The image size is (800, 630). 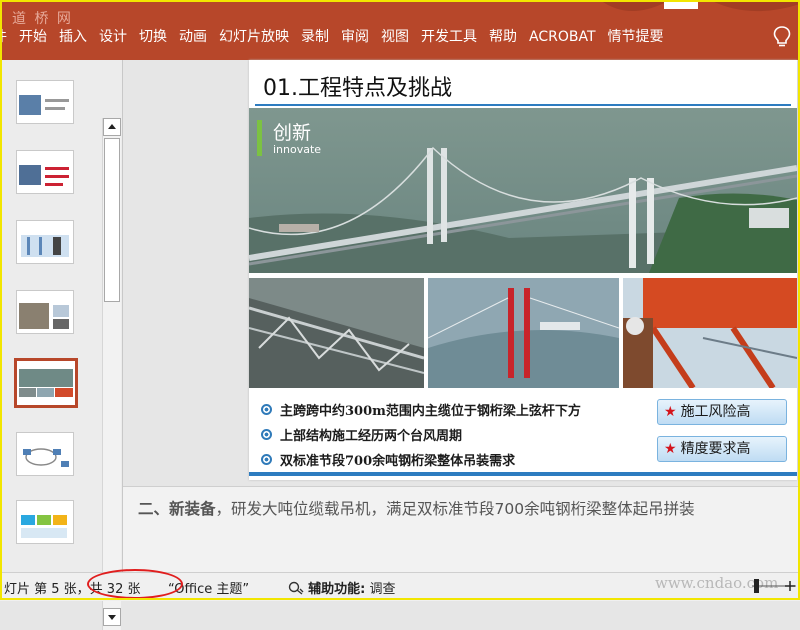 What do you see at coordinates (336, 333) in the screenshot?
I see `photo-truss-deck` at bounding box center [336, 333].